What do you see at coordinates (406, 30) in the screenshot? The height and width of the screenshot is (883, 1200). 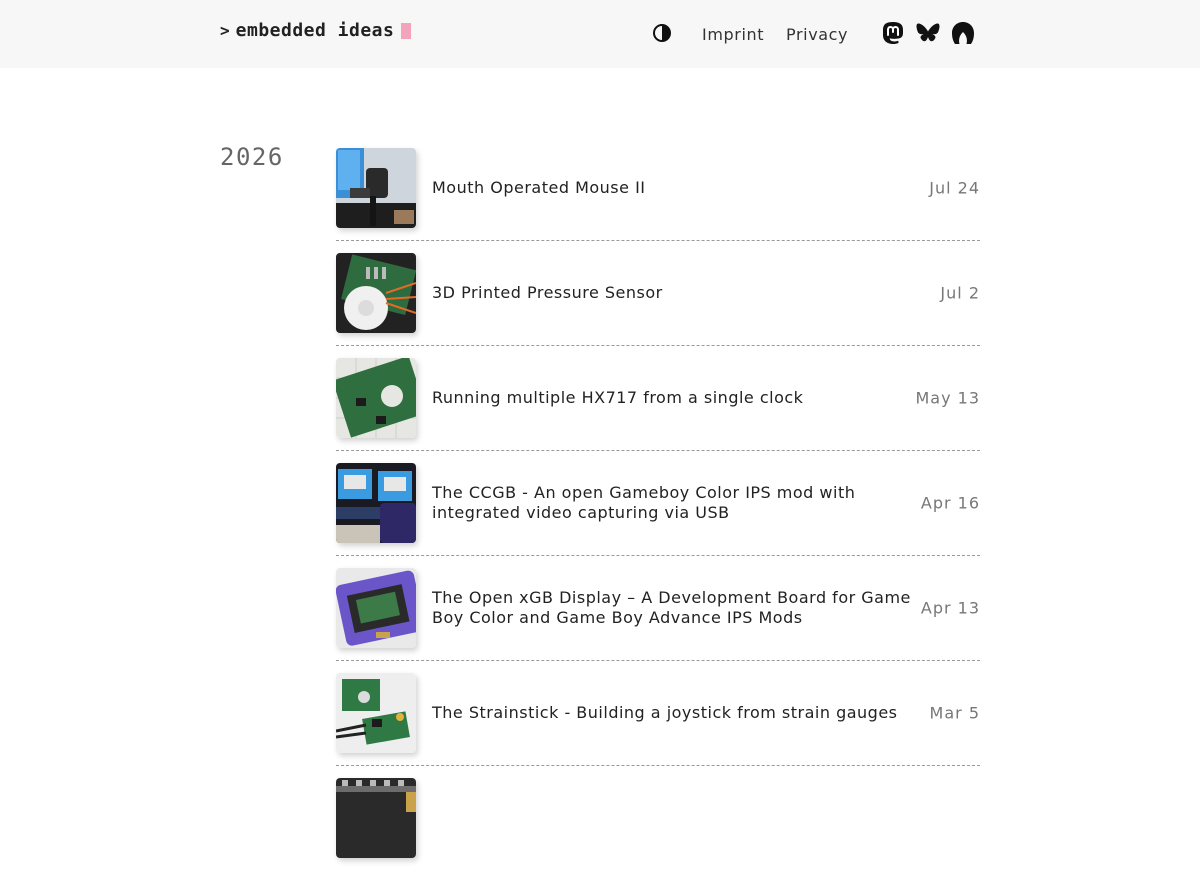 I see `logo-cursor` at bounding box center [406, 30].